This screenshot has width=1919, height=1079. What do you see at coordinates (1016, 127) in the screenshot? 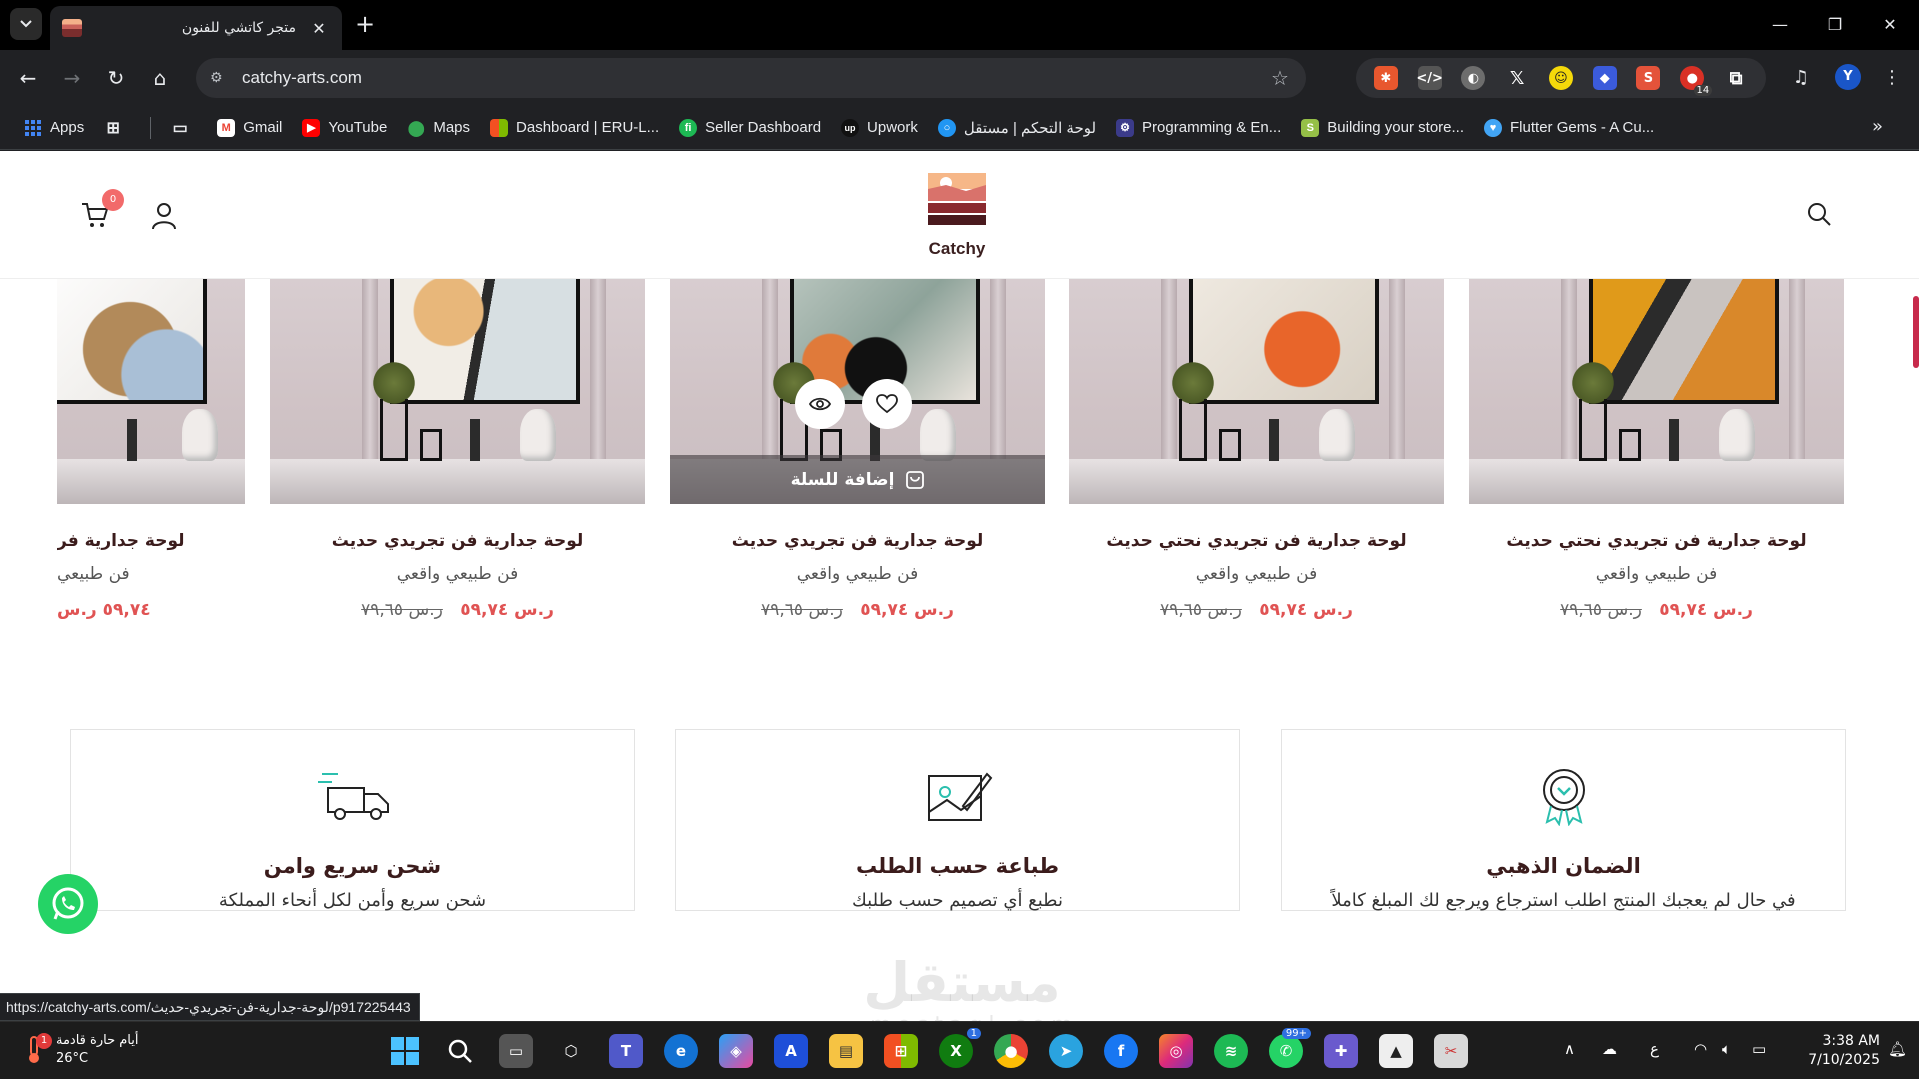
I see `bookmark-mostaql: ○ لوحة التحكم | مستقل` at bounding box center [1016, 127].